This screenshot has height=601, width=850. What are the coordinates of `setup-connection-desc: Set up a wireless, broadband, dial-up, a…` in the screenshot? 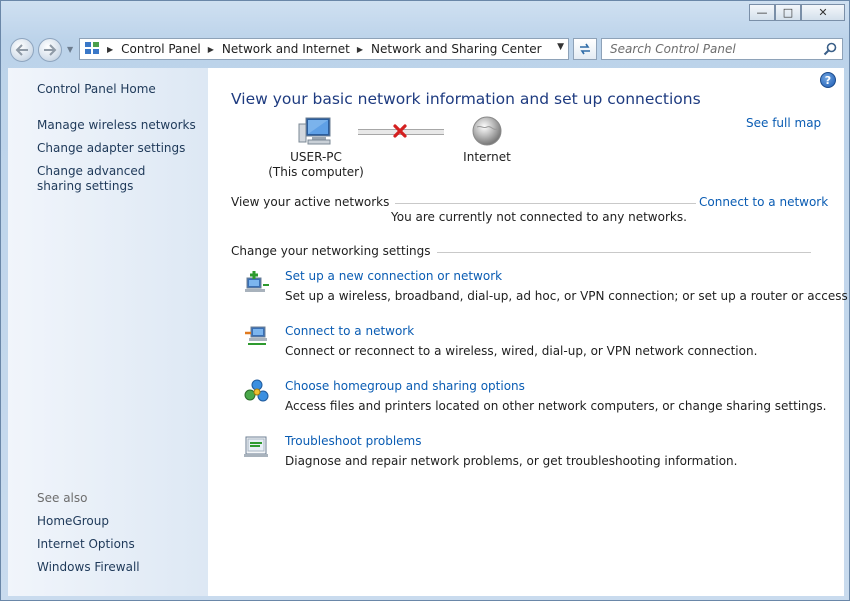 It's located at (567, 296).